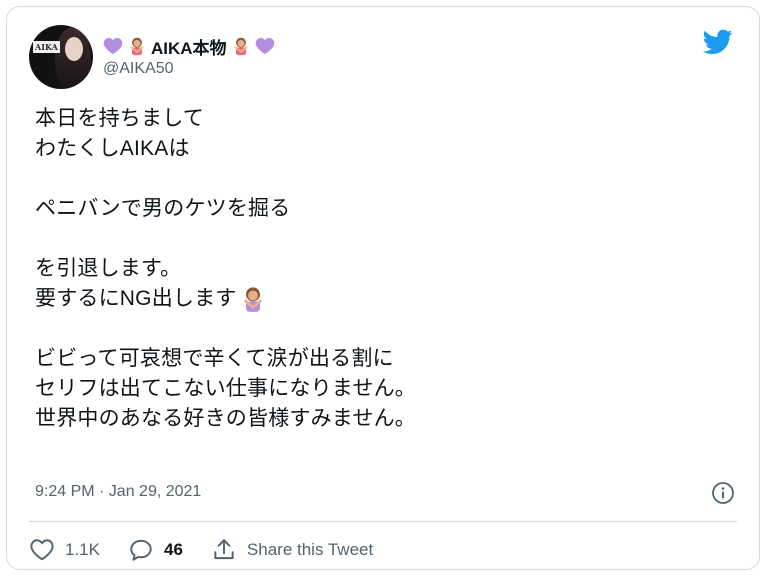 The height and width of the screenshot is (578, 768). What do you see at coordinates (64, 550) in the screenshot?
I see `like-button: 1.1K` at bounding box center [64, 550].